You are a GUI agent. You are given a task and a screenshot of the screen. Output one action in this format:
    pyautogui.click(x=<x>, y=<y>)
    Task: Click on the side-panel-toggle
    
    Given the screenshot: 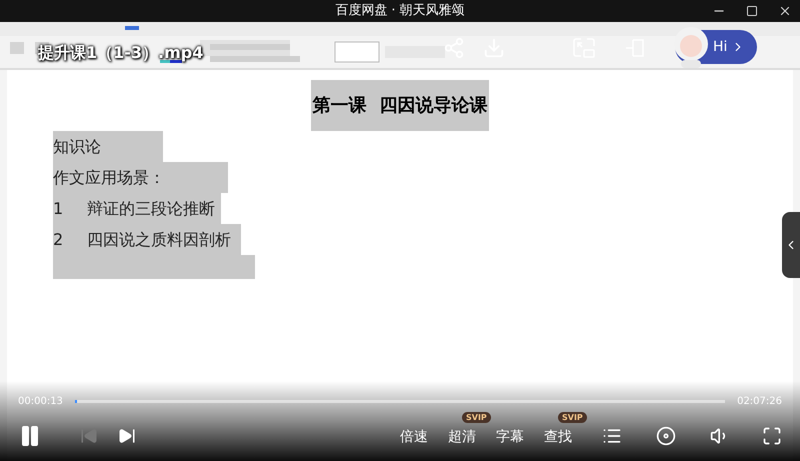 What is the action you would take?
    pyautogui.click(x=791, y=245)
    